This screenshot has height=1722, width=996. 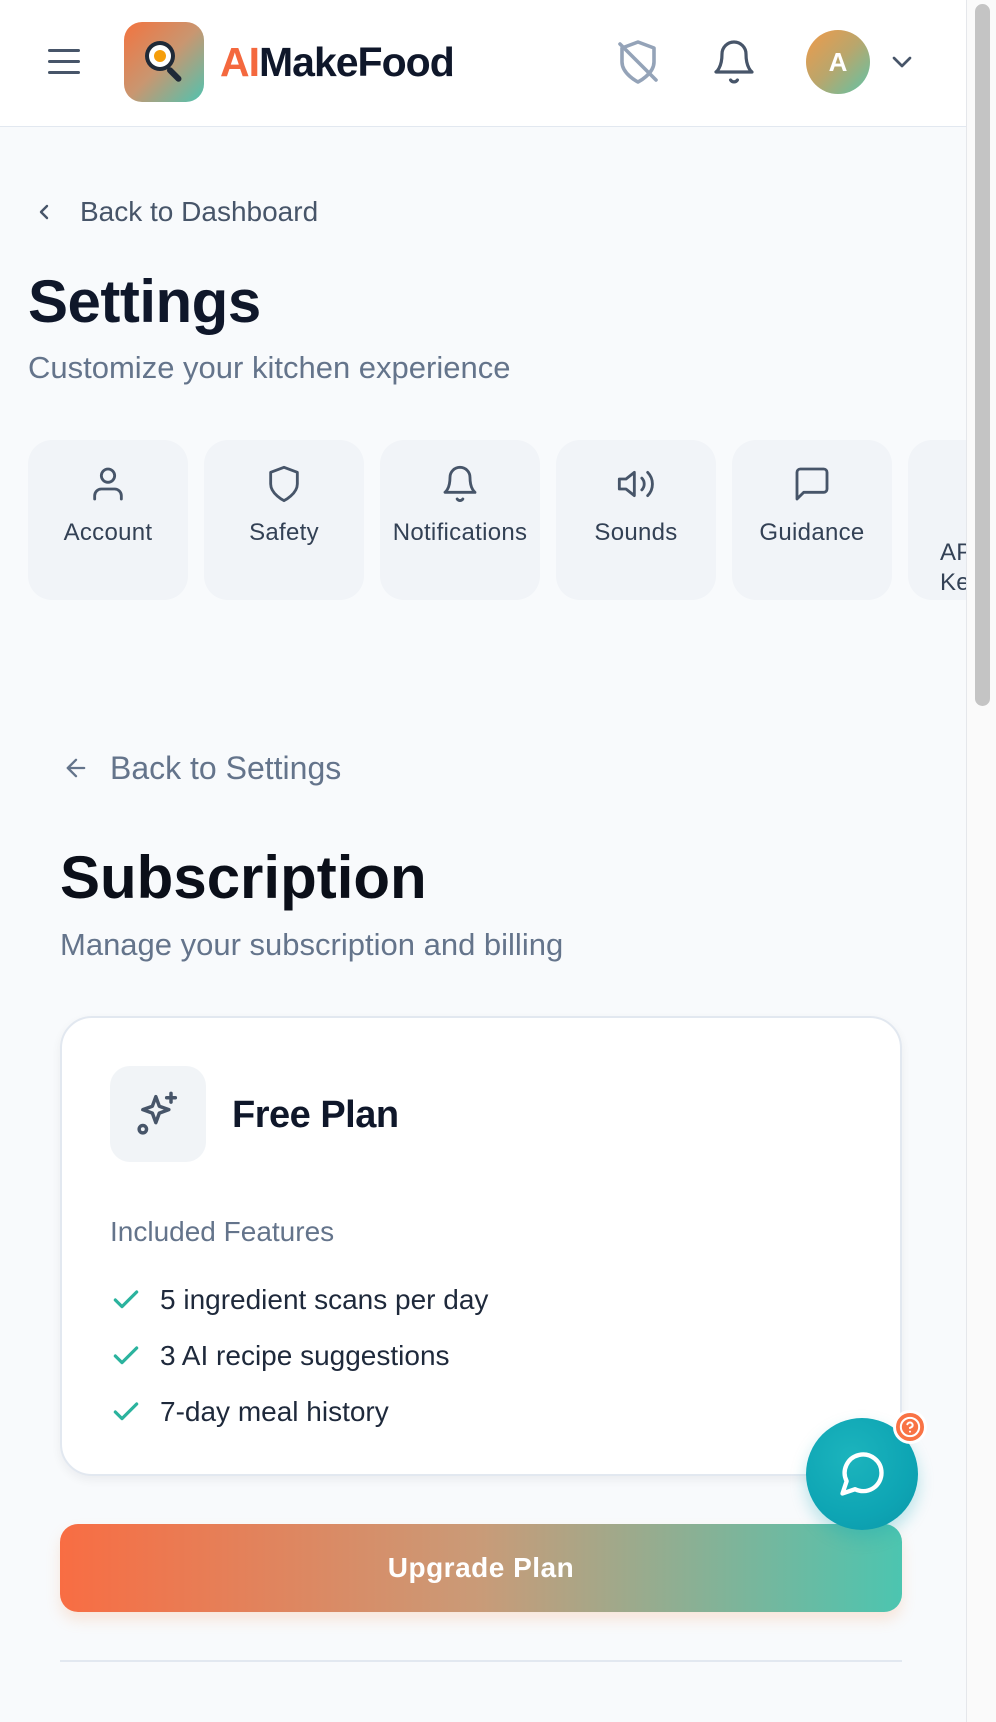 What do you see at coordinates (222, 1231) in the screenshot?
I see `features-heading: Included Features` at bounding box center [222, 1231].